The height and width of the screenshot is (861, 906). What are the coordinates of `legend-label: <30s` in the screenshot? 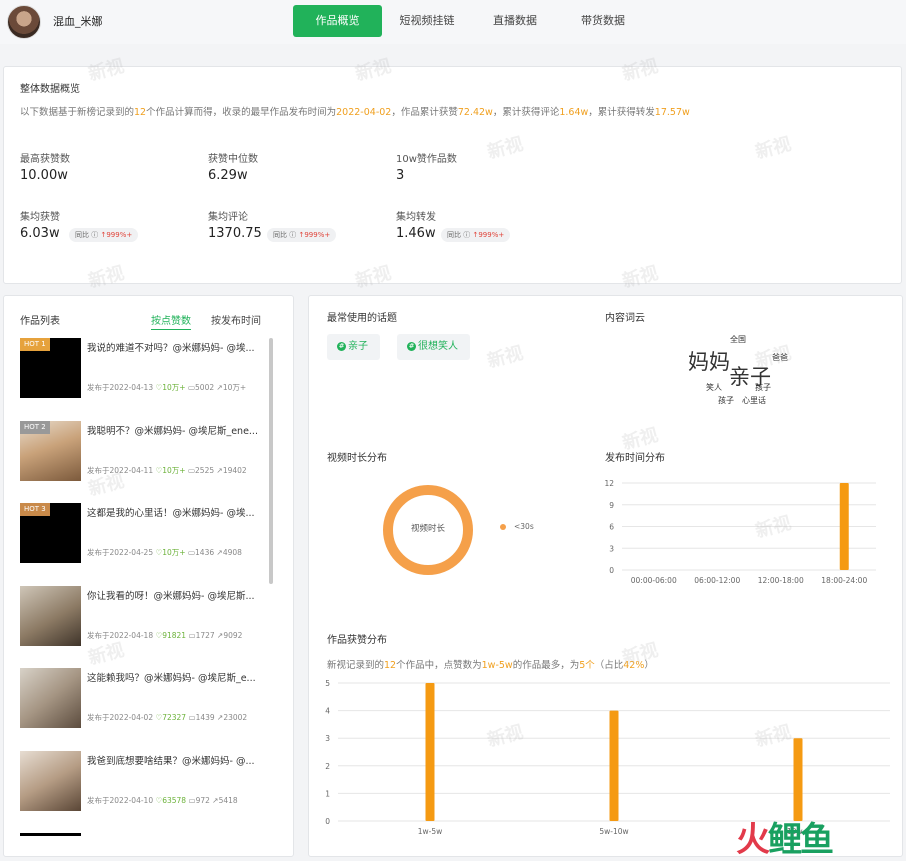 It's located at (524, 526).